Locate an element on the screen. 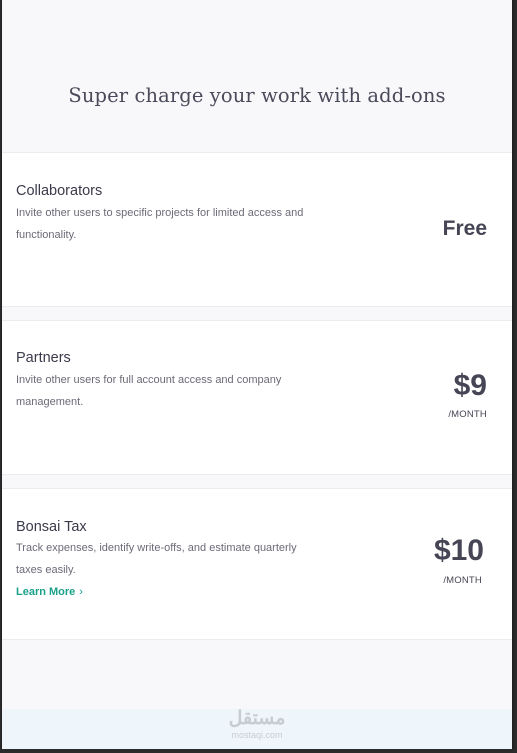 This screenshot has height=753, width=517. addon-title: Bonsai Tax is located at coordinates (51, 527).